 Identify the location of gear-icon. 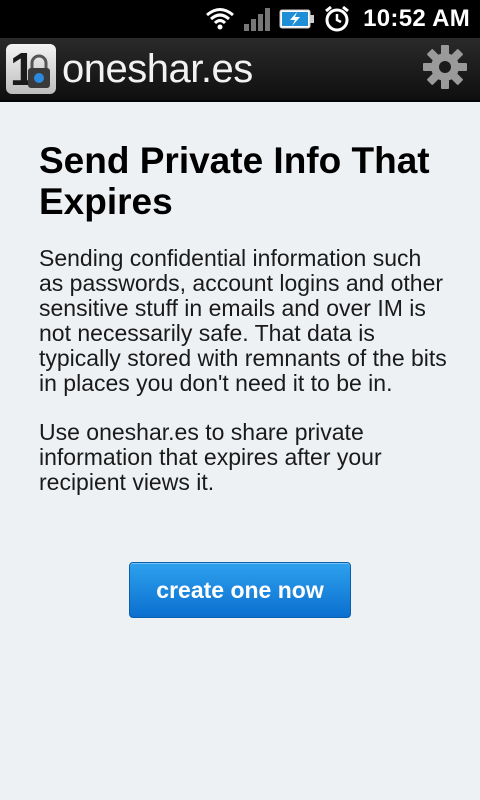
(445, 69).